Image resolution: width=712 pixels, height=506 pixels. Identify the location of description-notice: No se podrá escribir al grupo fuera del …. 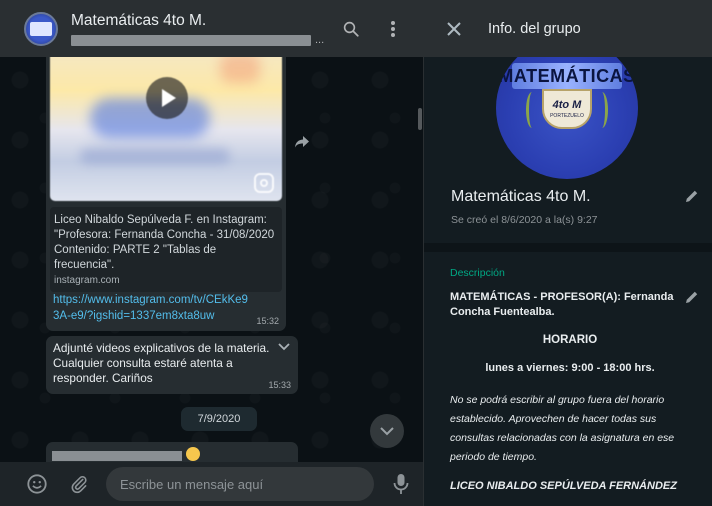
(562, 428).